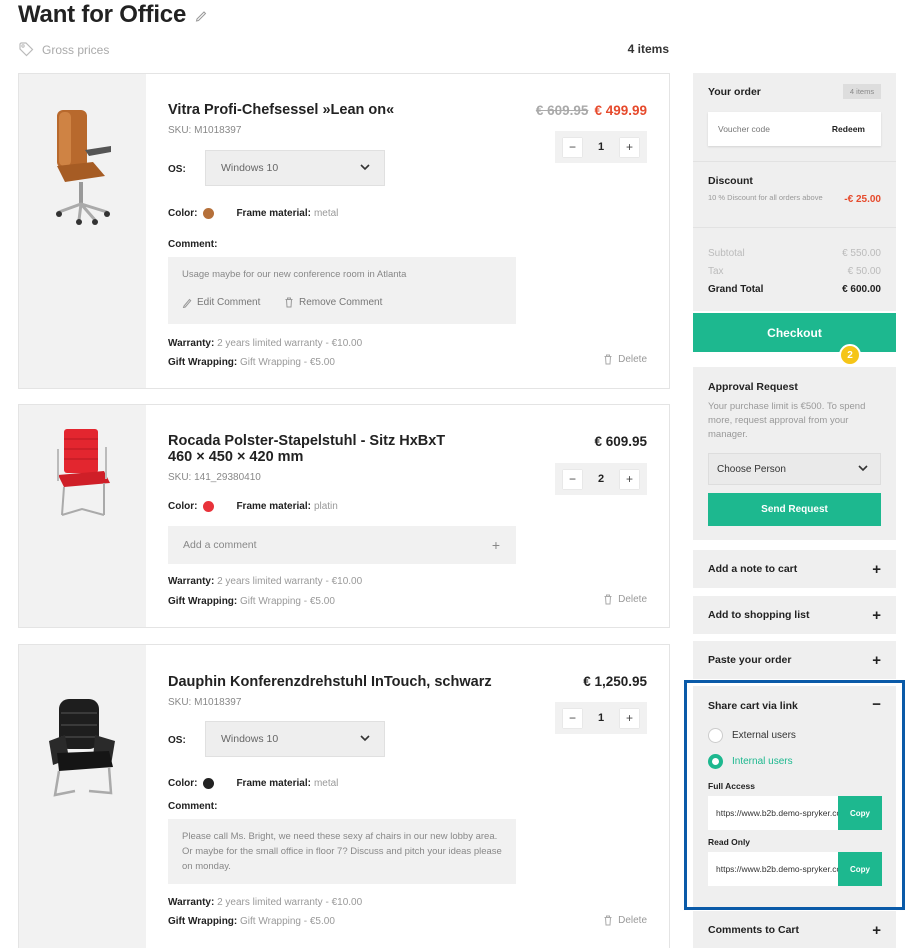 The image size is (913, 948). I want to click on voucher-field: Voucher code Redeem, so click(794, 129).